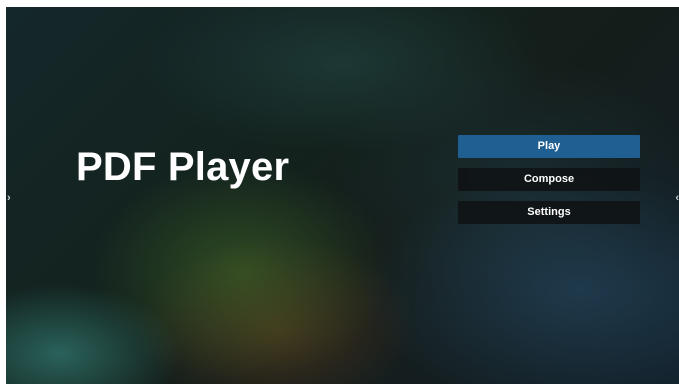 The image size is (679, 384). What do you see at coordinates (549, 179) in the screenshot?
I see `compose-button: Compose` at bounding box center [549, 179].